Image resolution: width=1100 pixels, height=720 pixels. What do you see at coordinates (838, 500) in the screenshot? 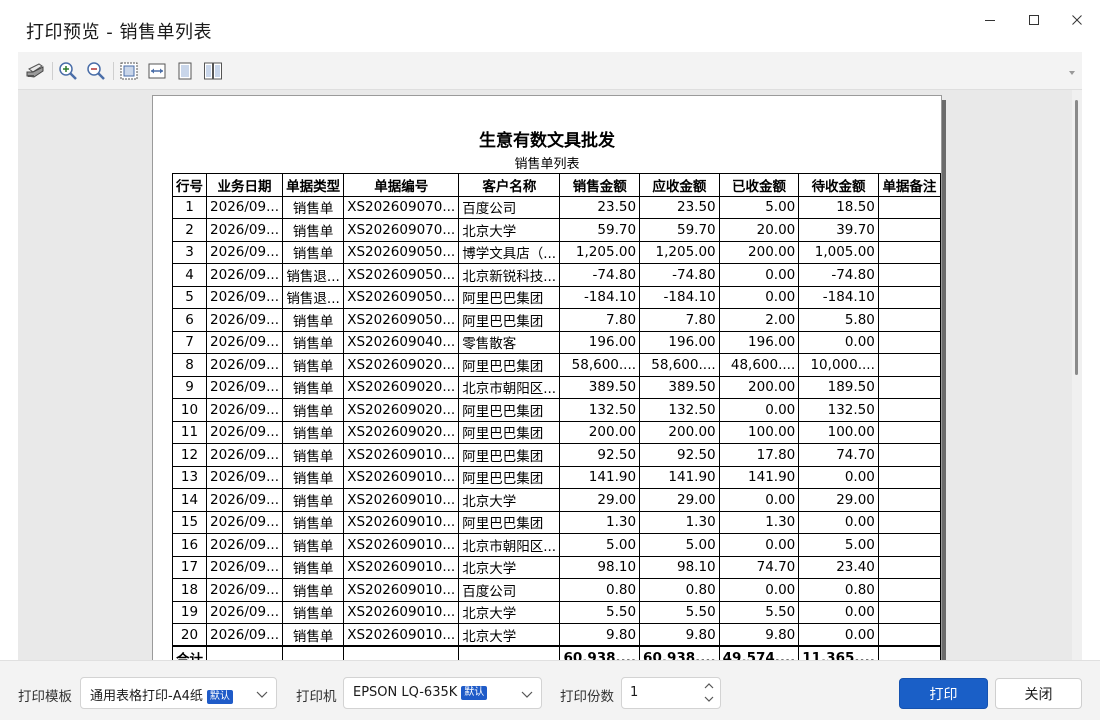
I see `cell-pending: 29.00` at bounding box center [838, 500].